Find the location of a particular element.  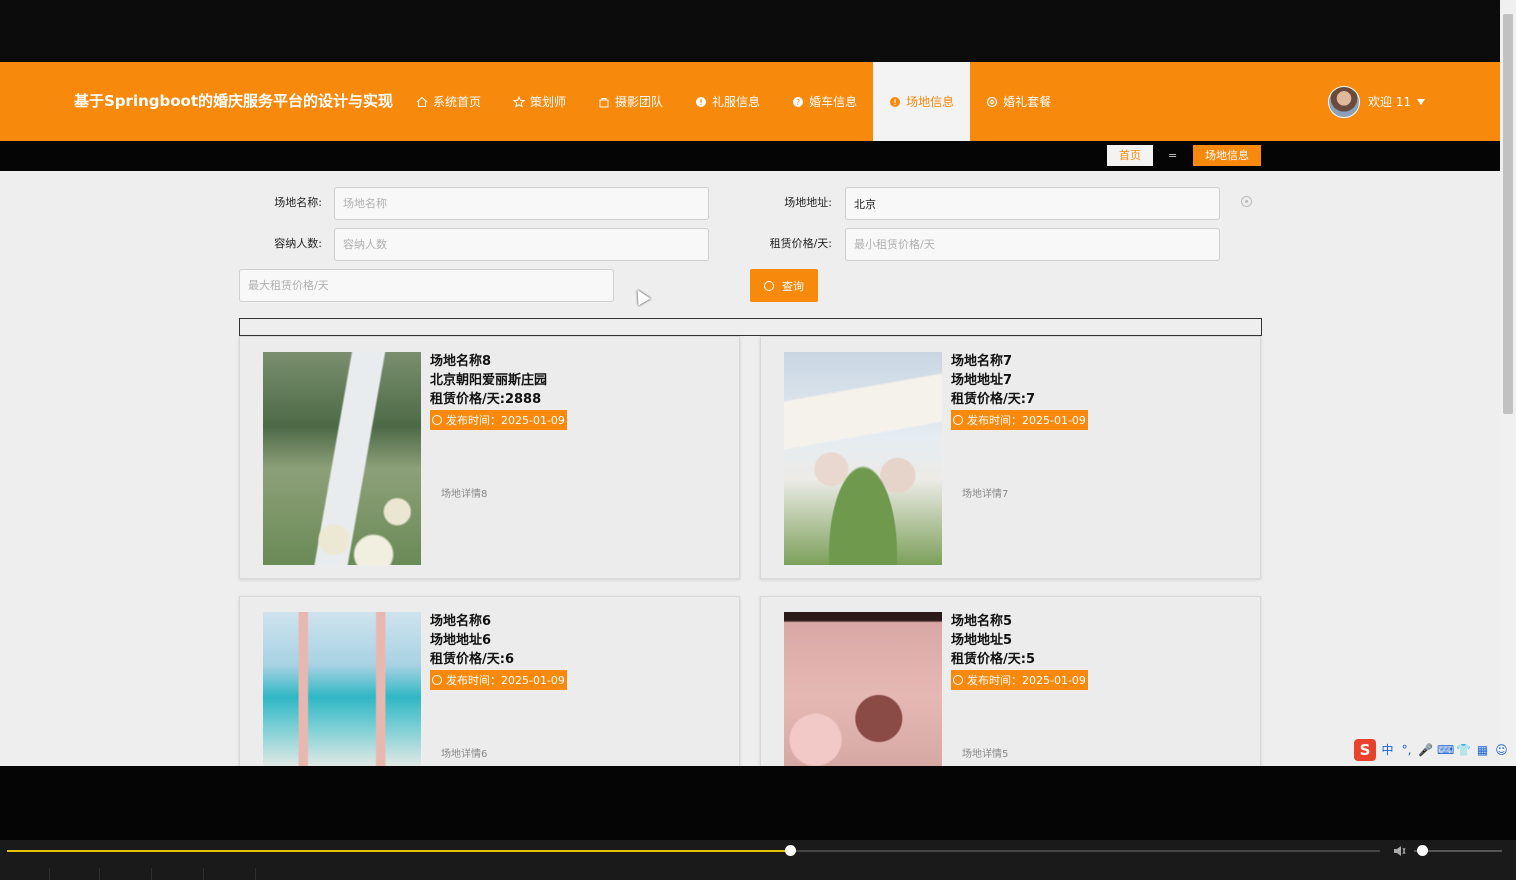

nav-item-photography: 摄影团队 is located at coordinates (630, 101).